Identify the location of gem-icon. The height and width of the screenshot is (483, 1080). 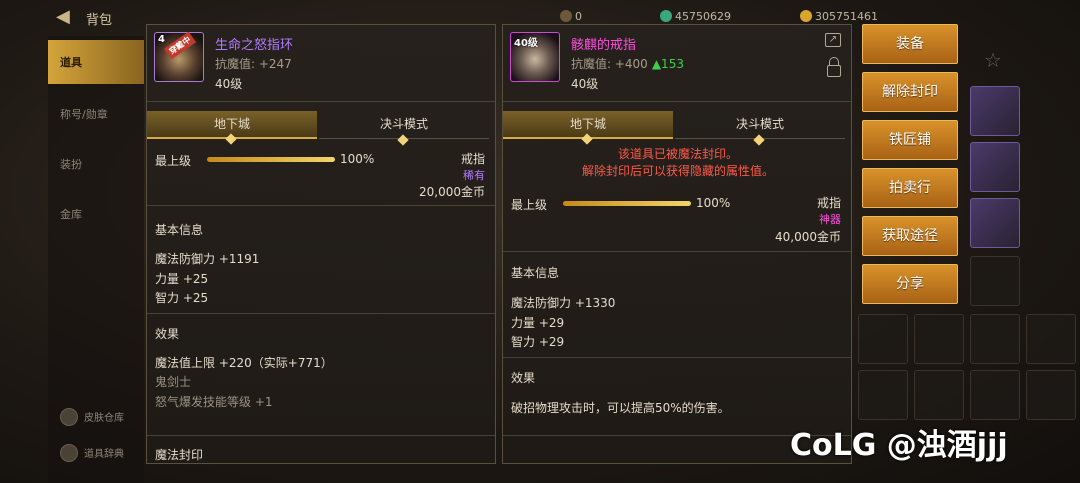
(666, 16).